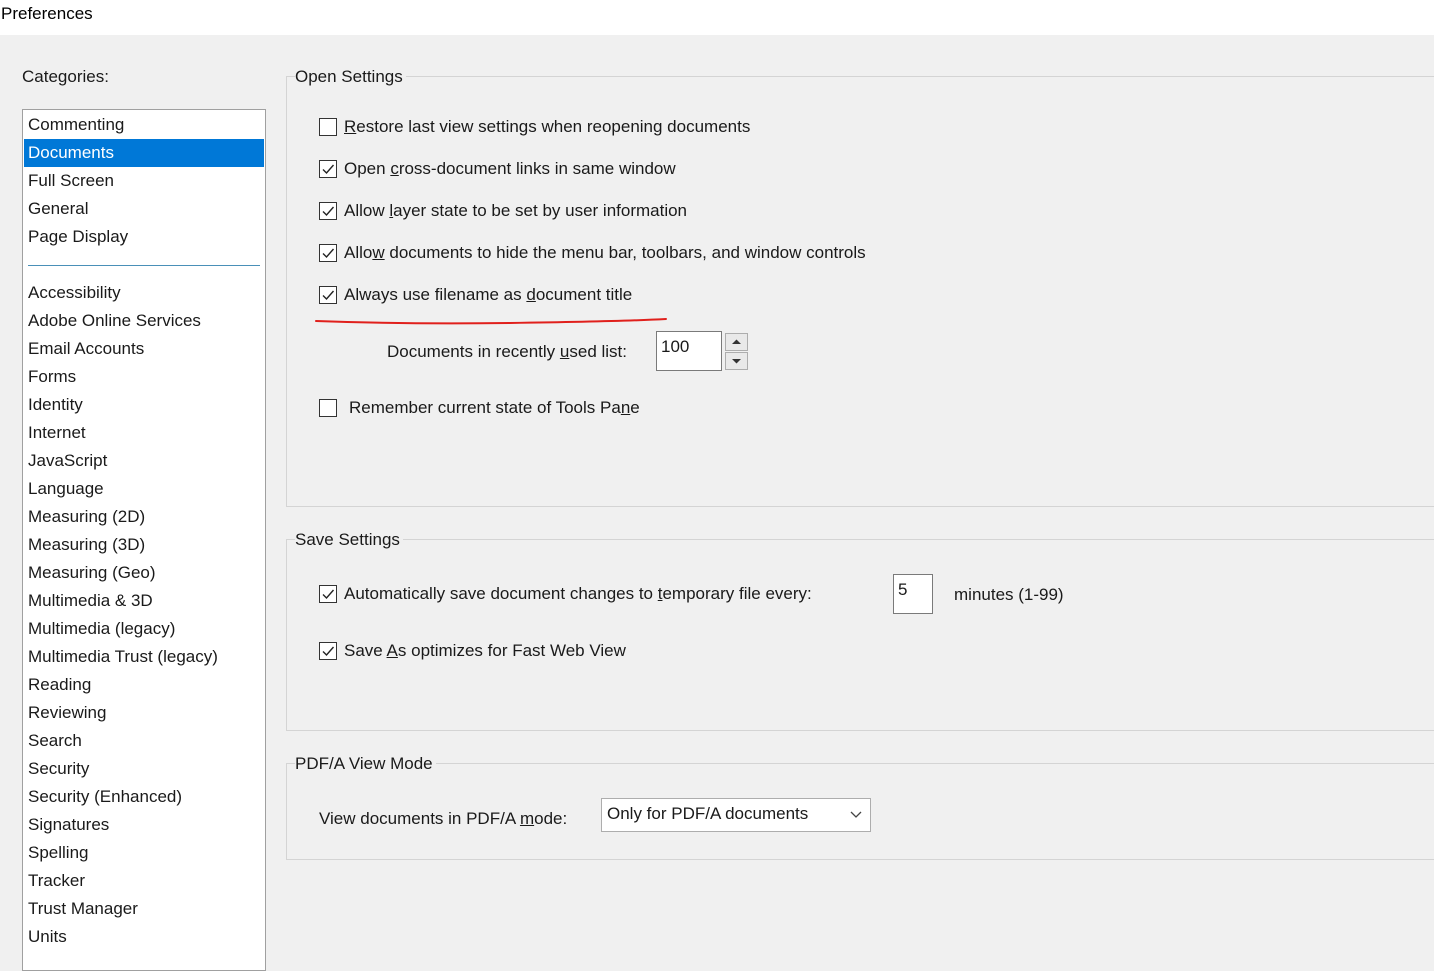  Describe the element at coordinates (328, 408) in the screenshot. I see `tools-pane-checkbox` at that location.